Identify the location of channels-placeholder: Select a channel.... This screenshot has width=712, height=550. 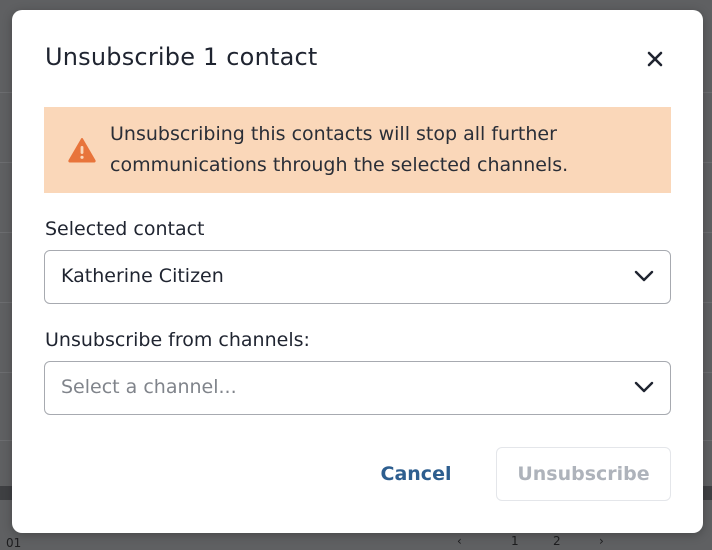
(149, 387).